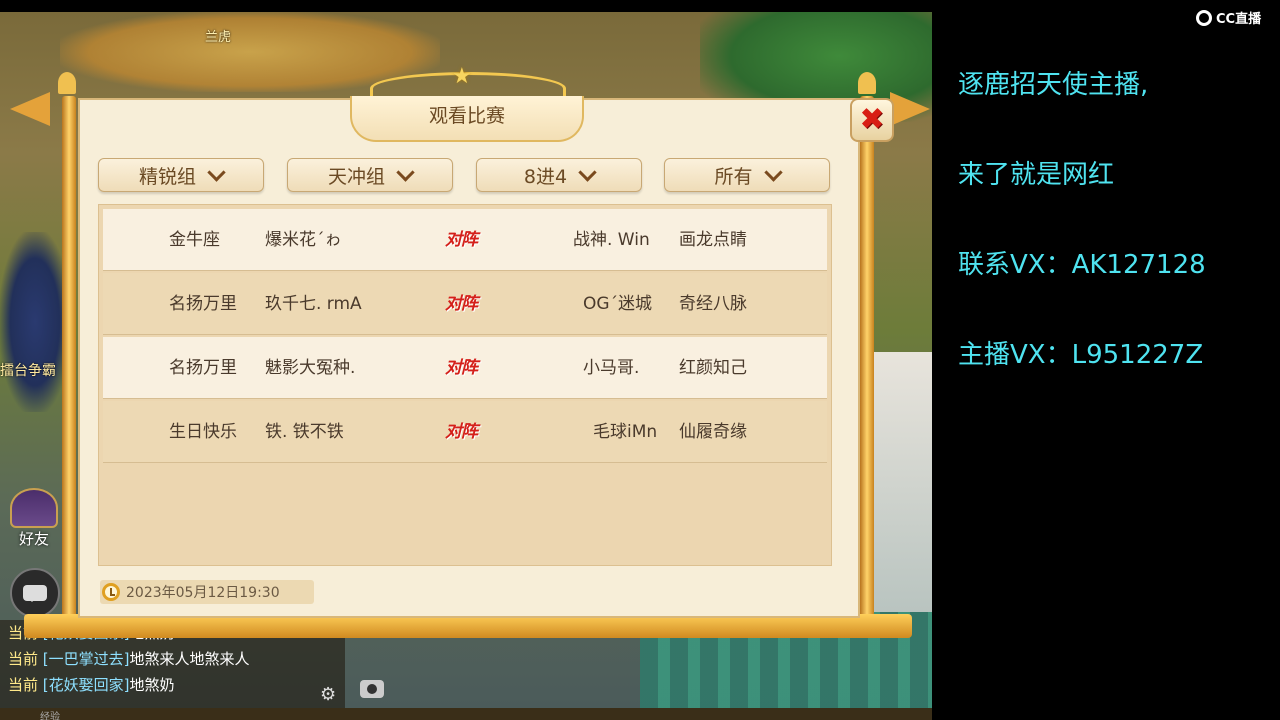 Image resolution: width=1280 pixels, height=720 pixels. Describe the element at coordinates (304, 432) in the screenshot. I see `left-player: 铁. 铁不铁` at that location.